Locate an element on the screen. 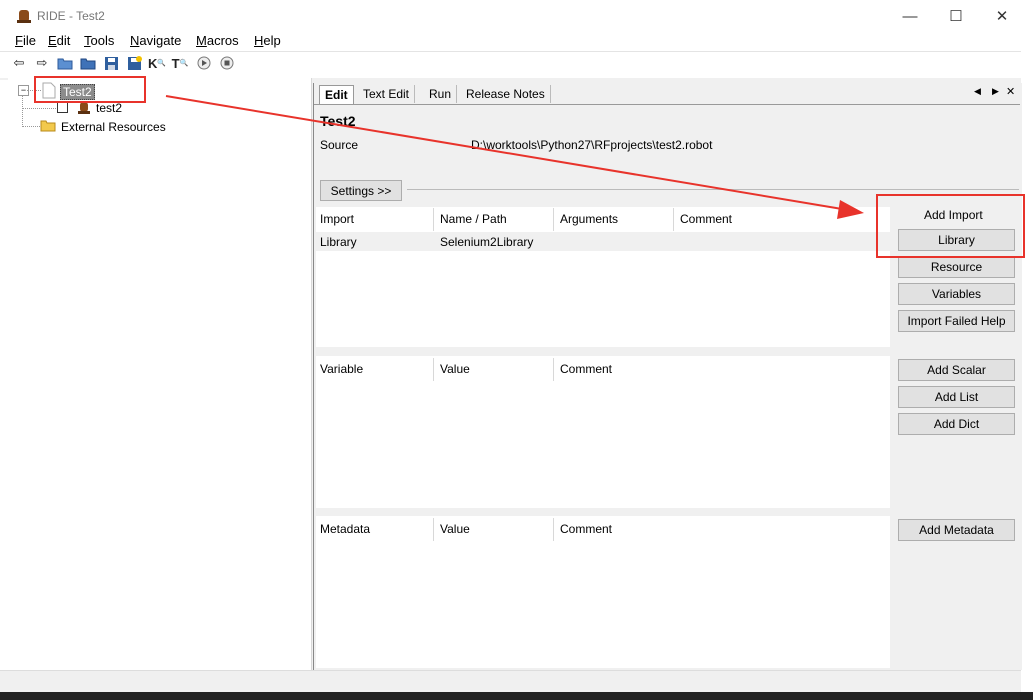 The image size is (1033, 700). metadata-table is located at coordinates (603, 592).